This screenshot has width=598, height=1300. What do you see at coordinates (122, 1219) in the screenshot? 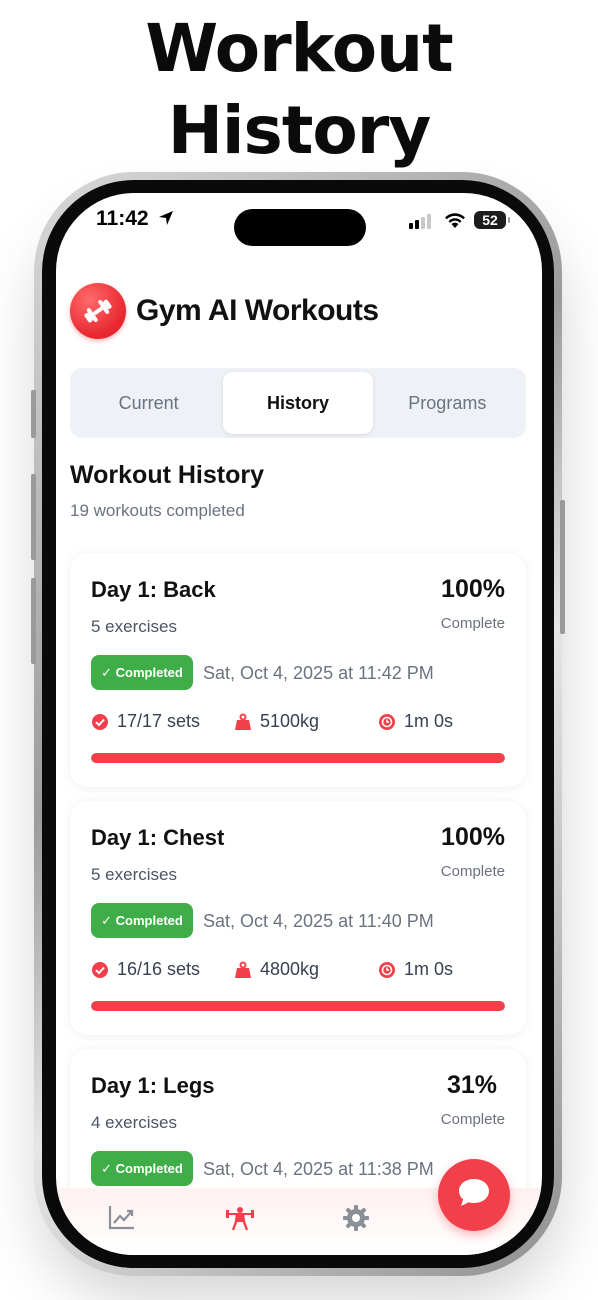
I see `chart-icon` at bounding box center [122, 1219].